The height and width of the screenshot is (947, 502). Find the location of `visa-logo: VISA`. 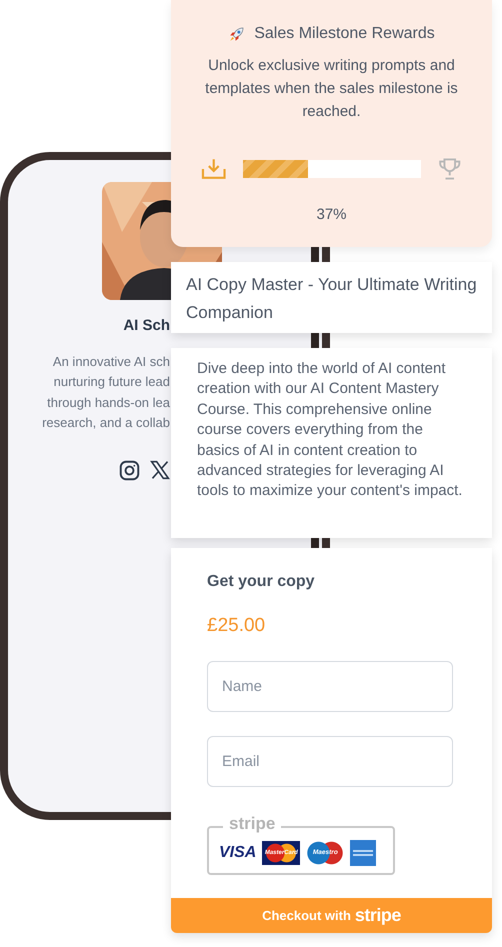

visa-logo: VISA is located at coordinates (237, 853).